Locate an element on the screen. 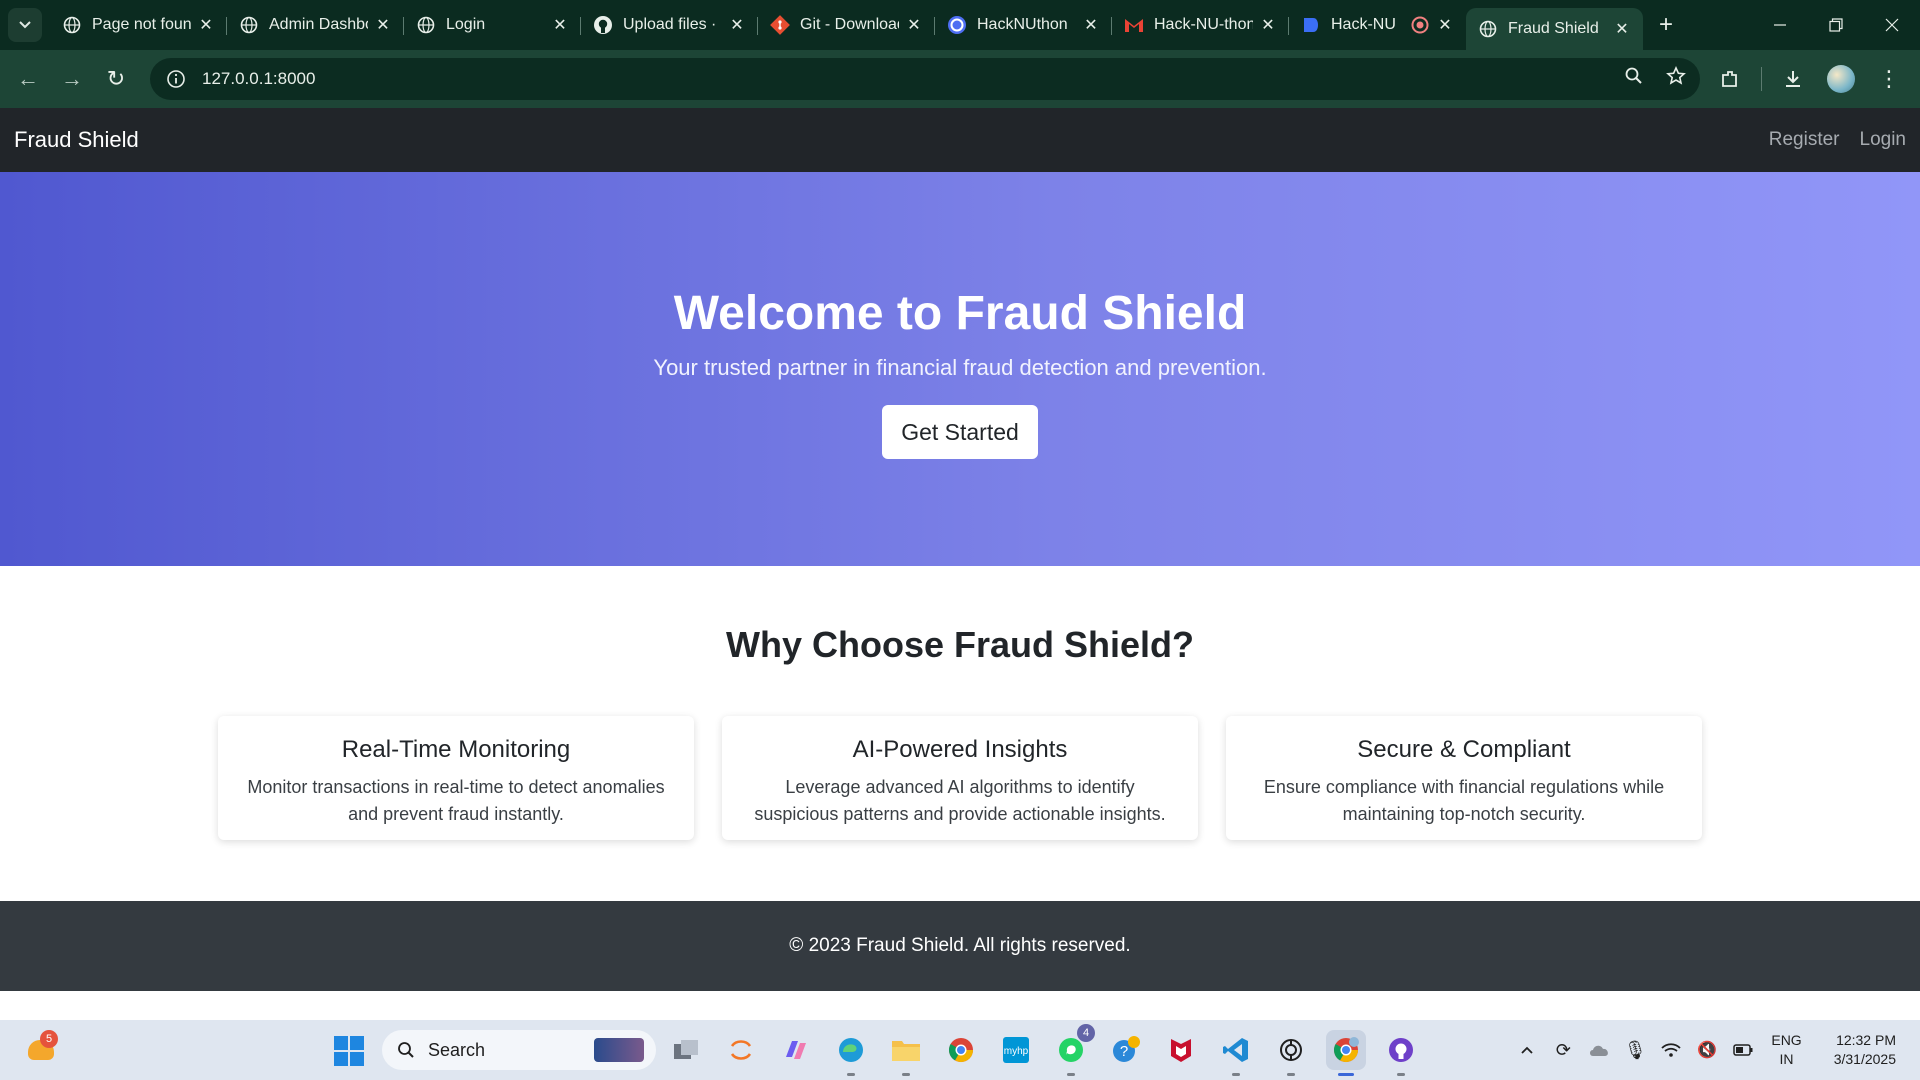  tab-title: Admin Dashboard is located at coordinates (318, 24).